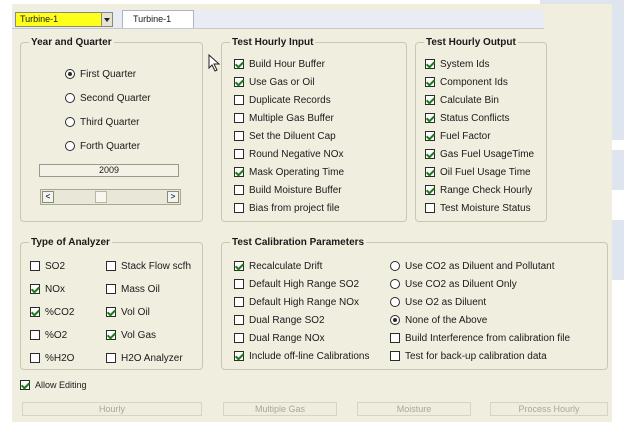 The width and height of the screenshot is (624, 424). I want to click on radio-second-quarter: Second Quarter, so click(108, 98).